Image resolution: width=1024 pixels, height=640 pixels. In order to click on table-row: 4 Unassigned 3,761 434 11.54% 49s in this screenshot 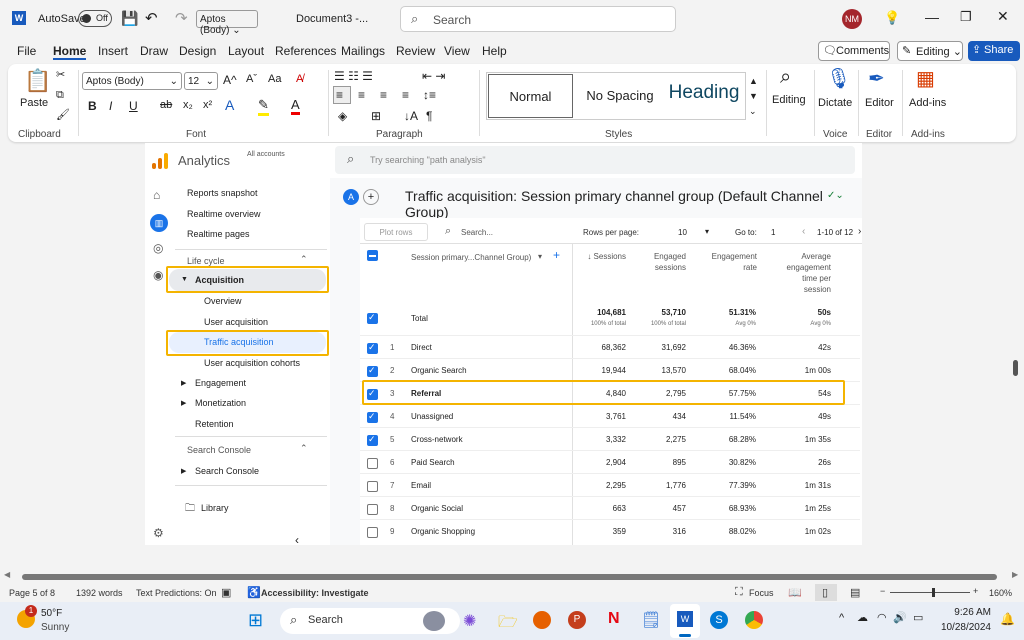, I will do `click(610, 415)`.